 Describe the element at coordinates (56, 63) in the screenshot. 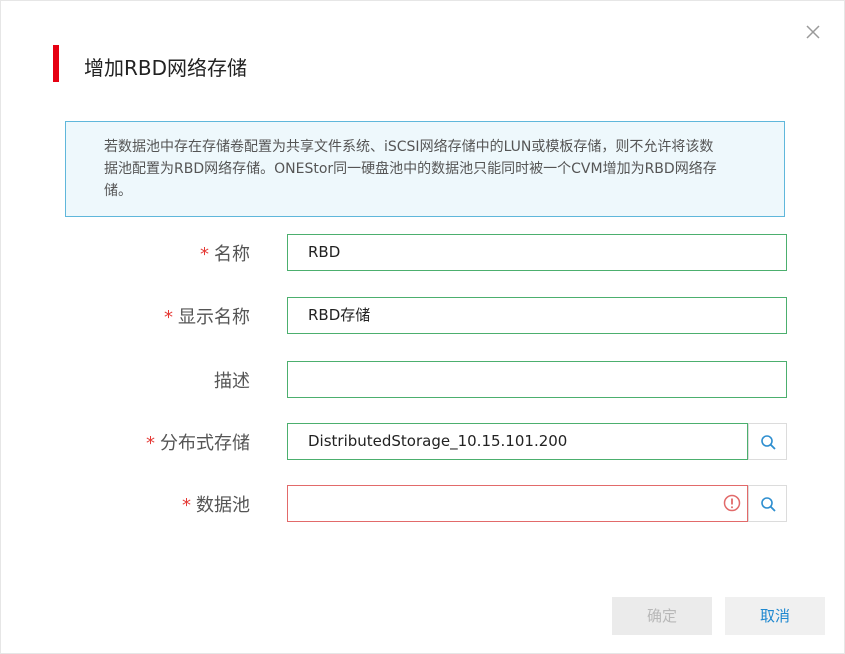

I see `title-accent-bar` at that location.